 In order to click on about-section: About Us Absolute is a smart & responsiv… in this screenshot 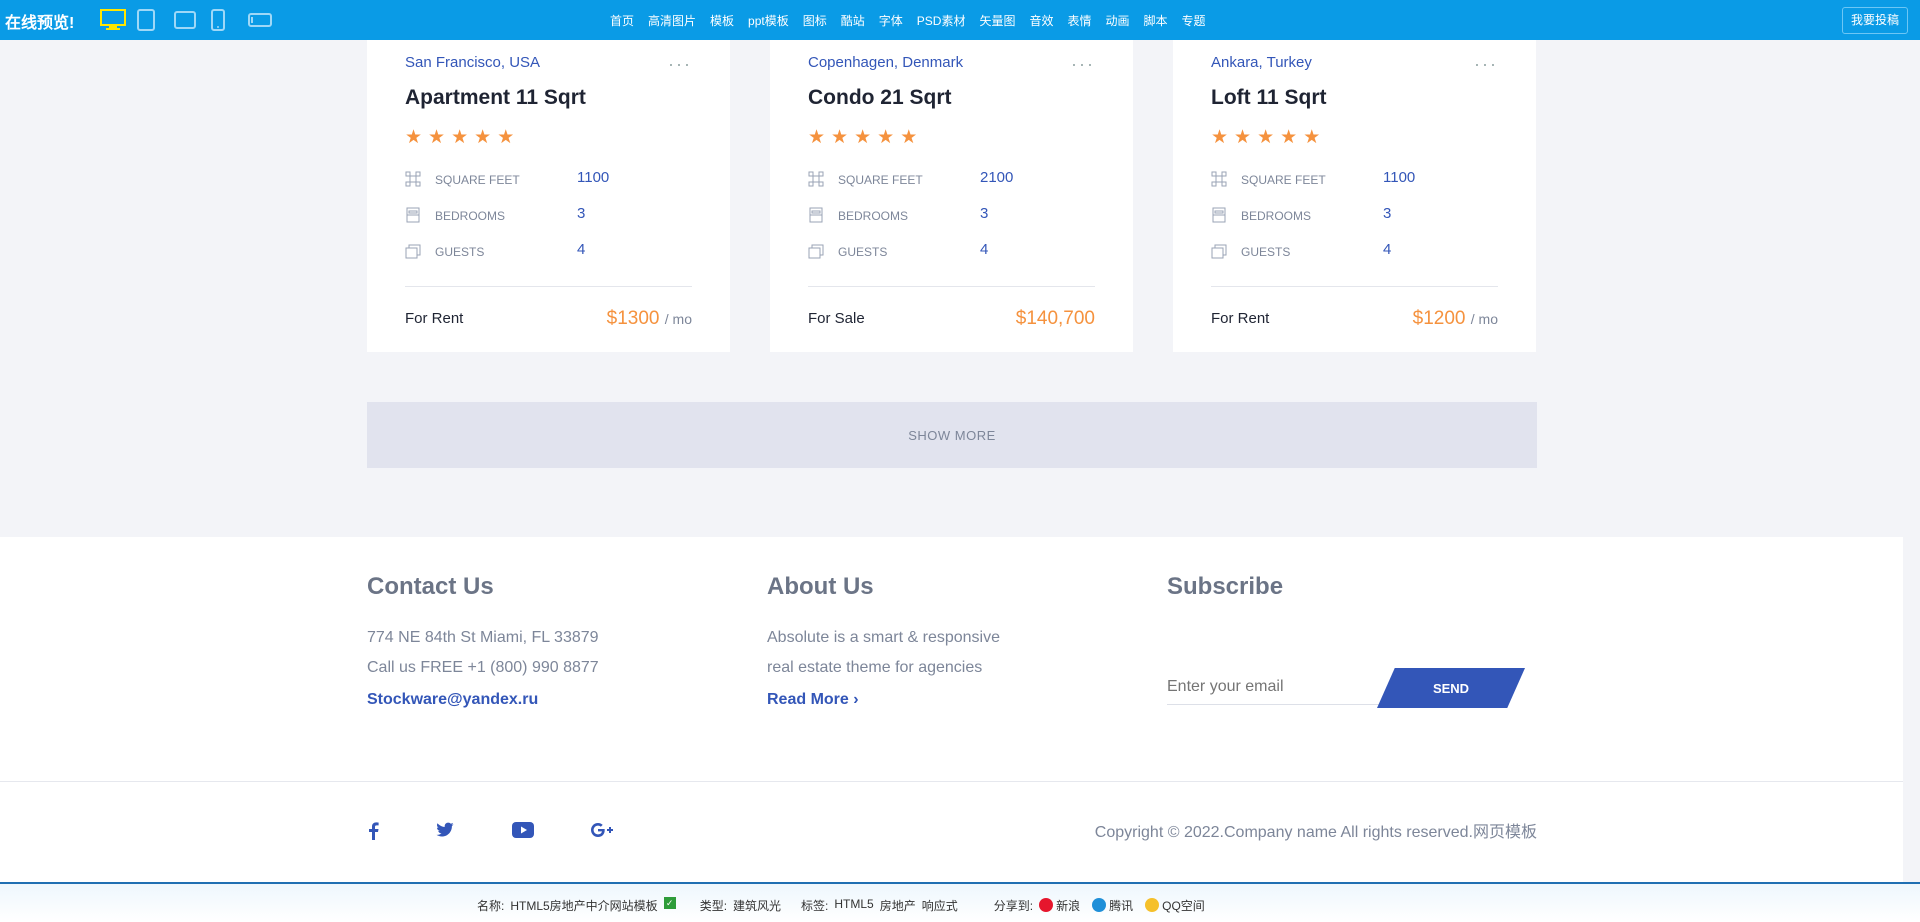, I will do `click(883, 641)`.